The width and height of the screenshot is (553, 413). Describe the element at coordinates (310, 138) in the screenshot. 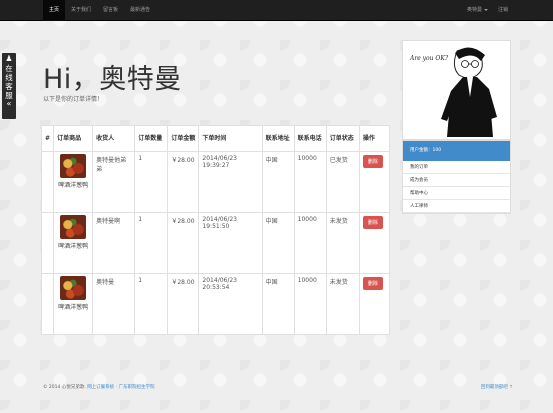

I see `header-phone: 联系电话` at that location.